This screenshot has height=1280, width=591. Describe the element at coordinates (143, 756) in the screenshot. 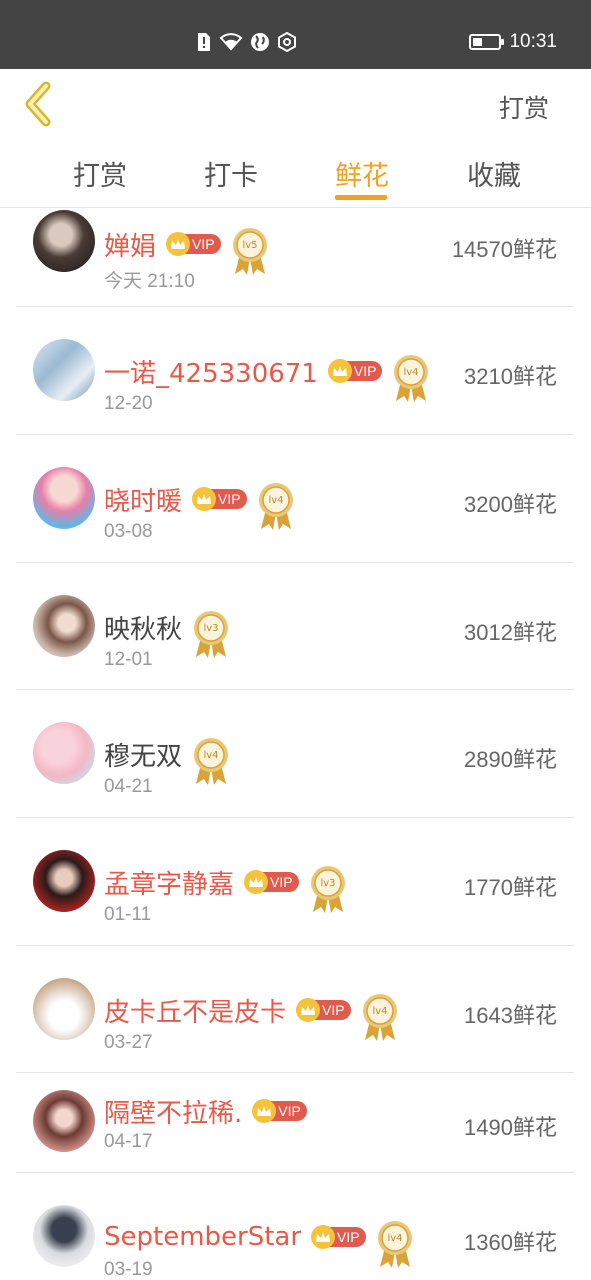

I see `user-name: 穆无双` at that location.